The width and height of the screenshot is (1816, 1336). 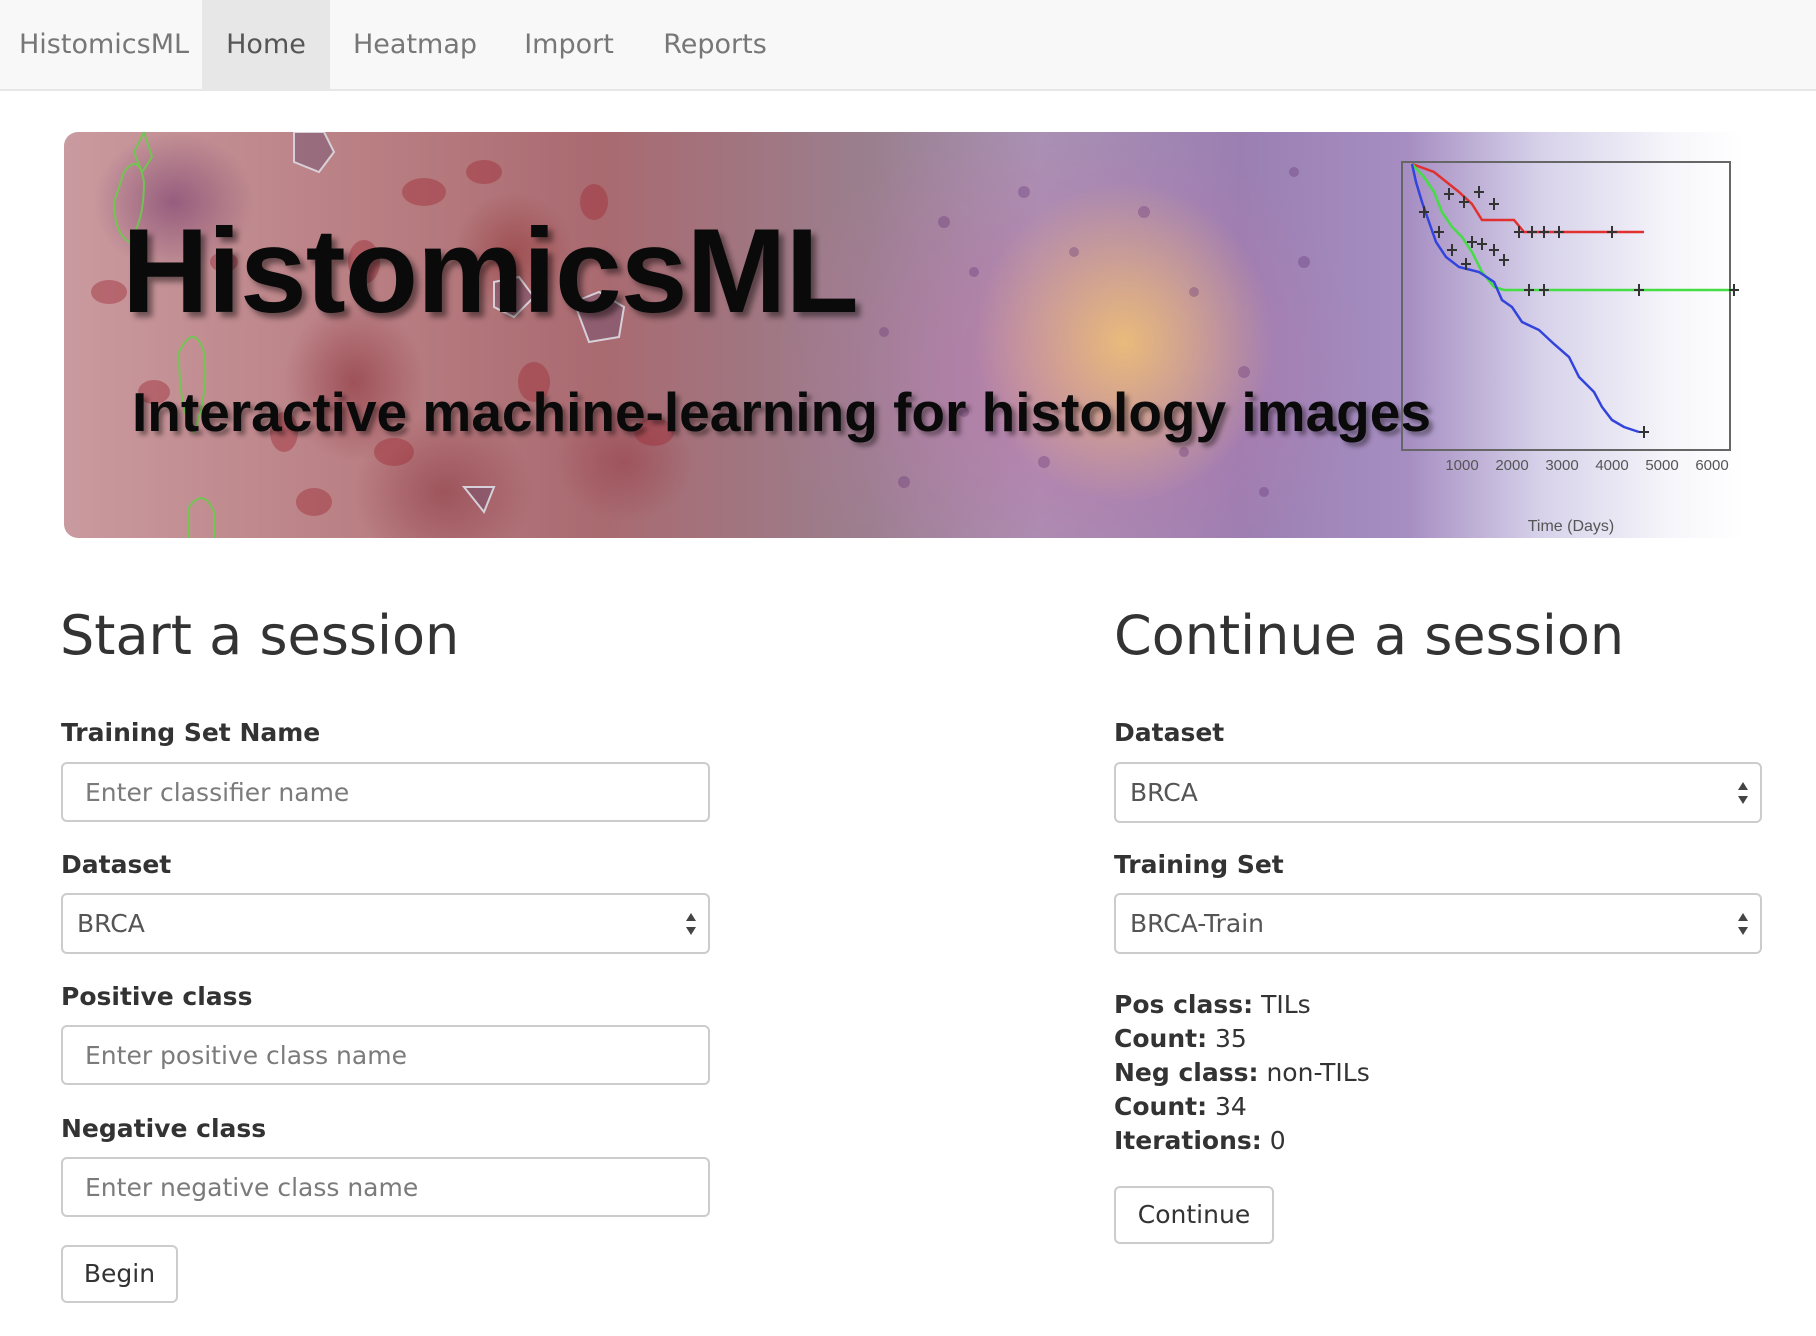 I want to click on survival-line-green, so click(x=1572, y=227).